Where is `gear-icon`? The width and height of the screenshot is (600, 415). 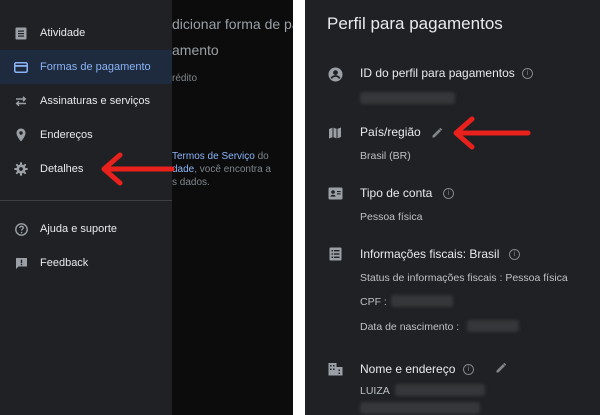
gear-icon is located at coordinates (21, 169).